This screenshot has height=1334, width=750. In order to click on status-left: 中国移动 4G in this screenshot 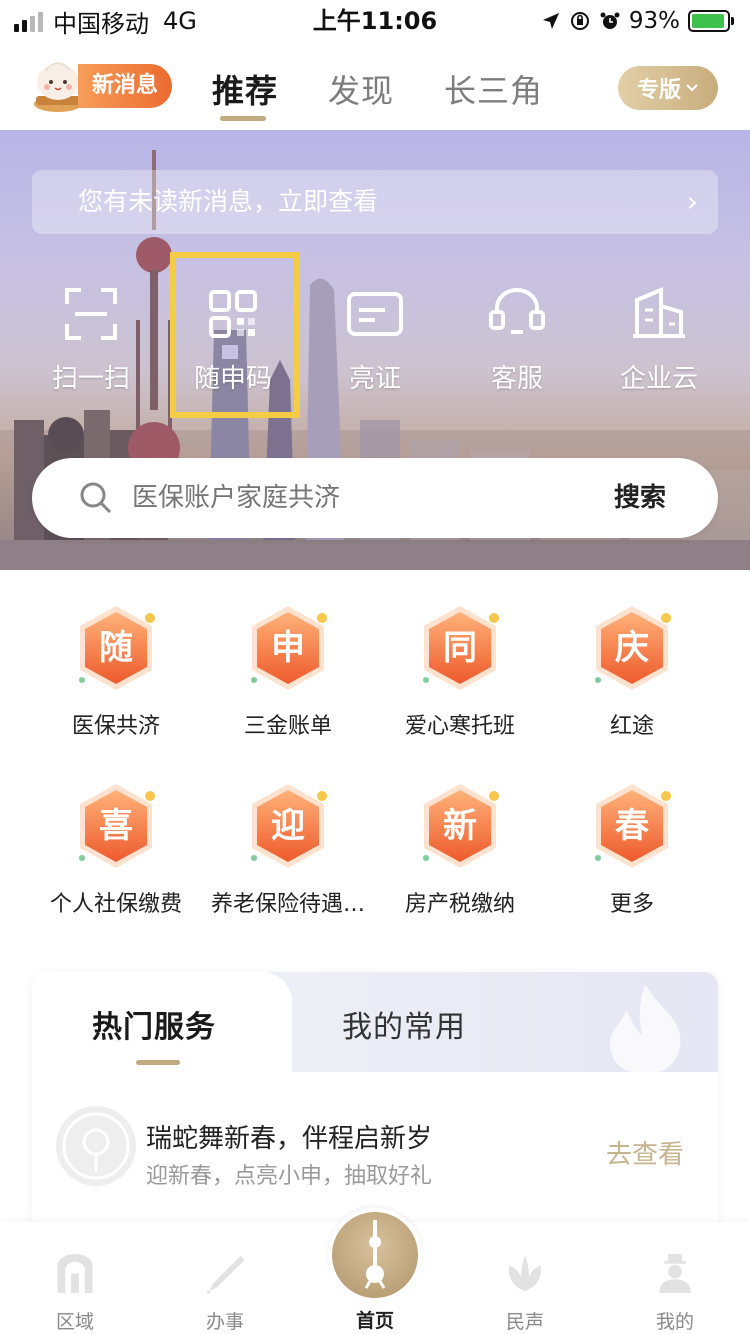, I will do `click(105, 22)`.